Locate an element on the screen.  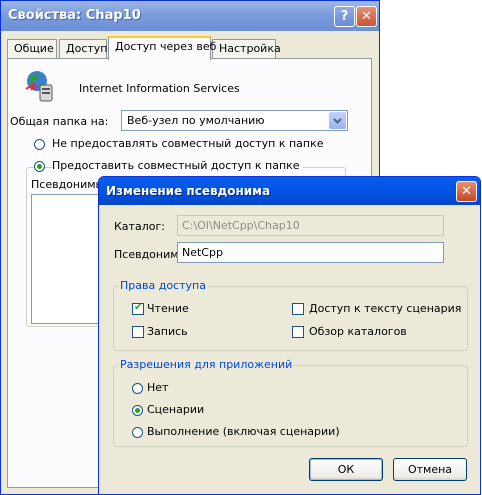
properties-title: Свойства: Chap10 is located at coordinates (74, 15).